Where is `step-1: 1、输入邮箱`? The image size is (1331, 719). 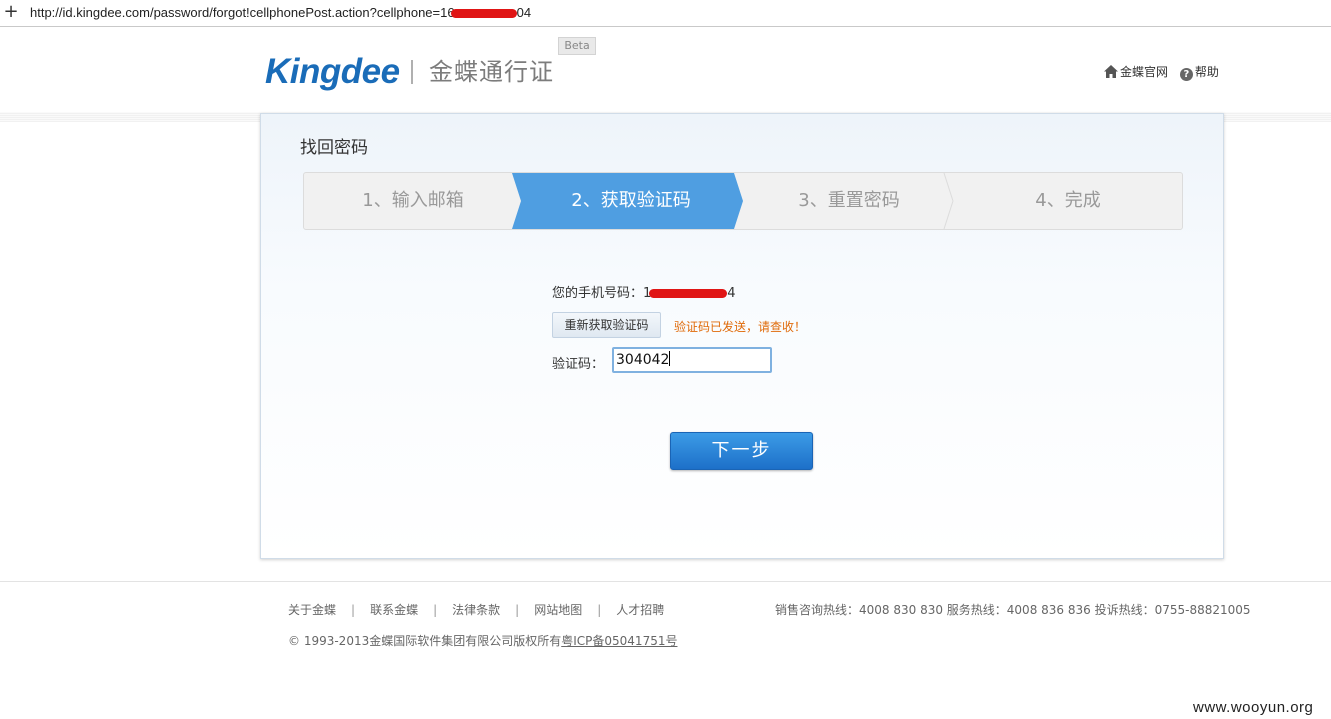
step-1: 1、输入邮箱 is located at coordinates (413, 200).